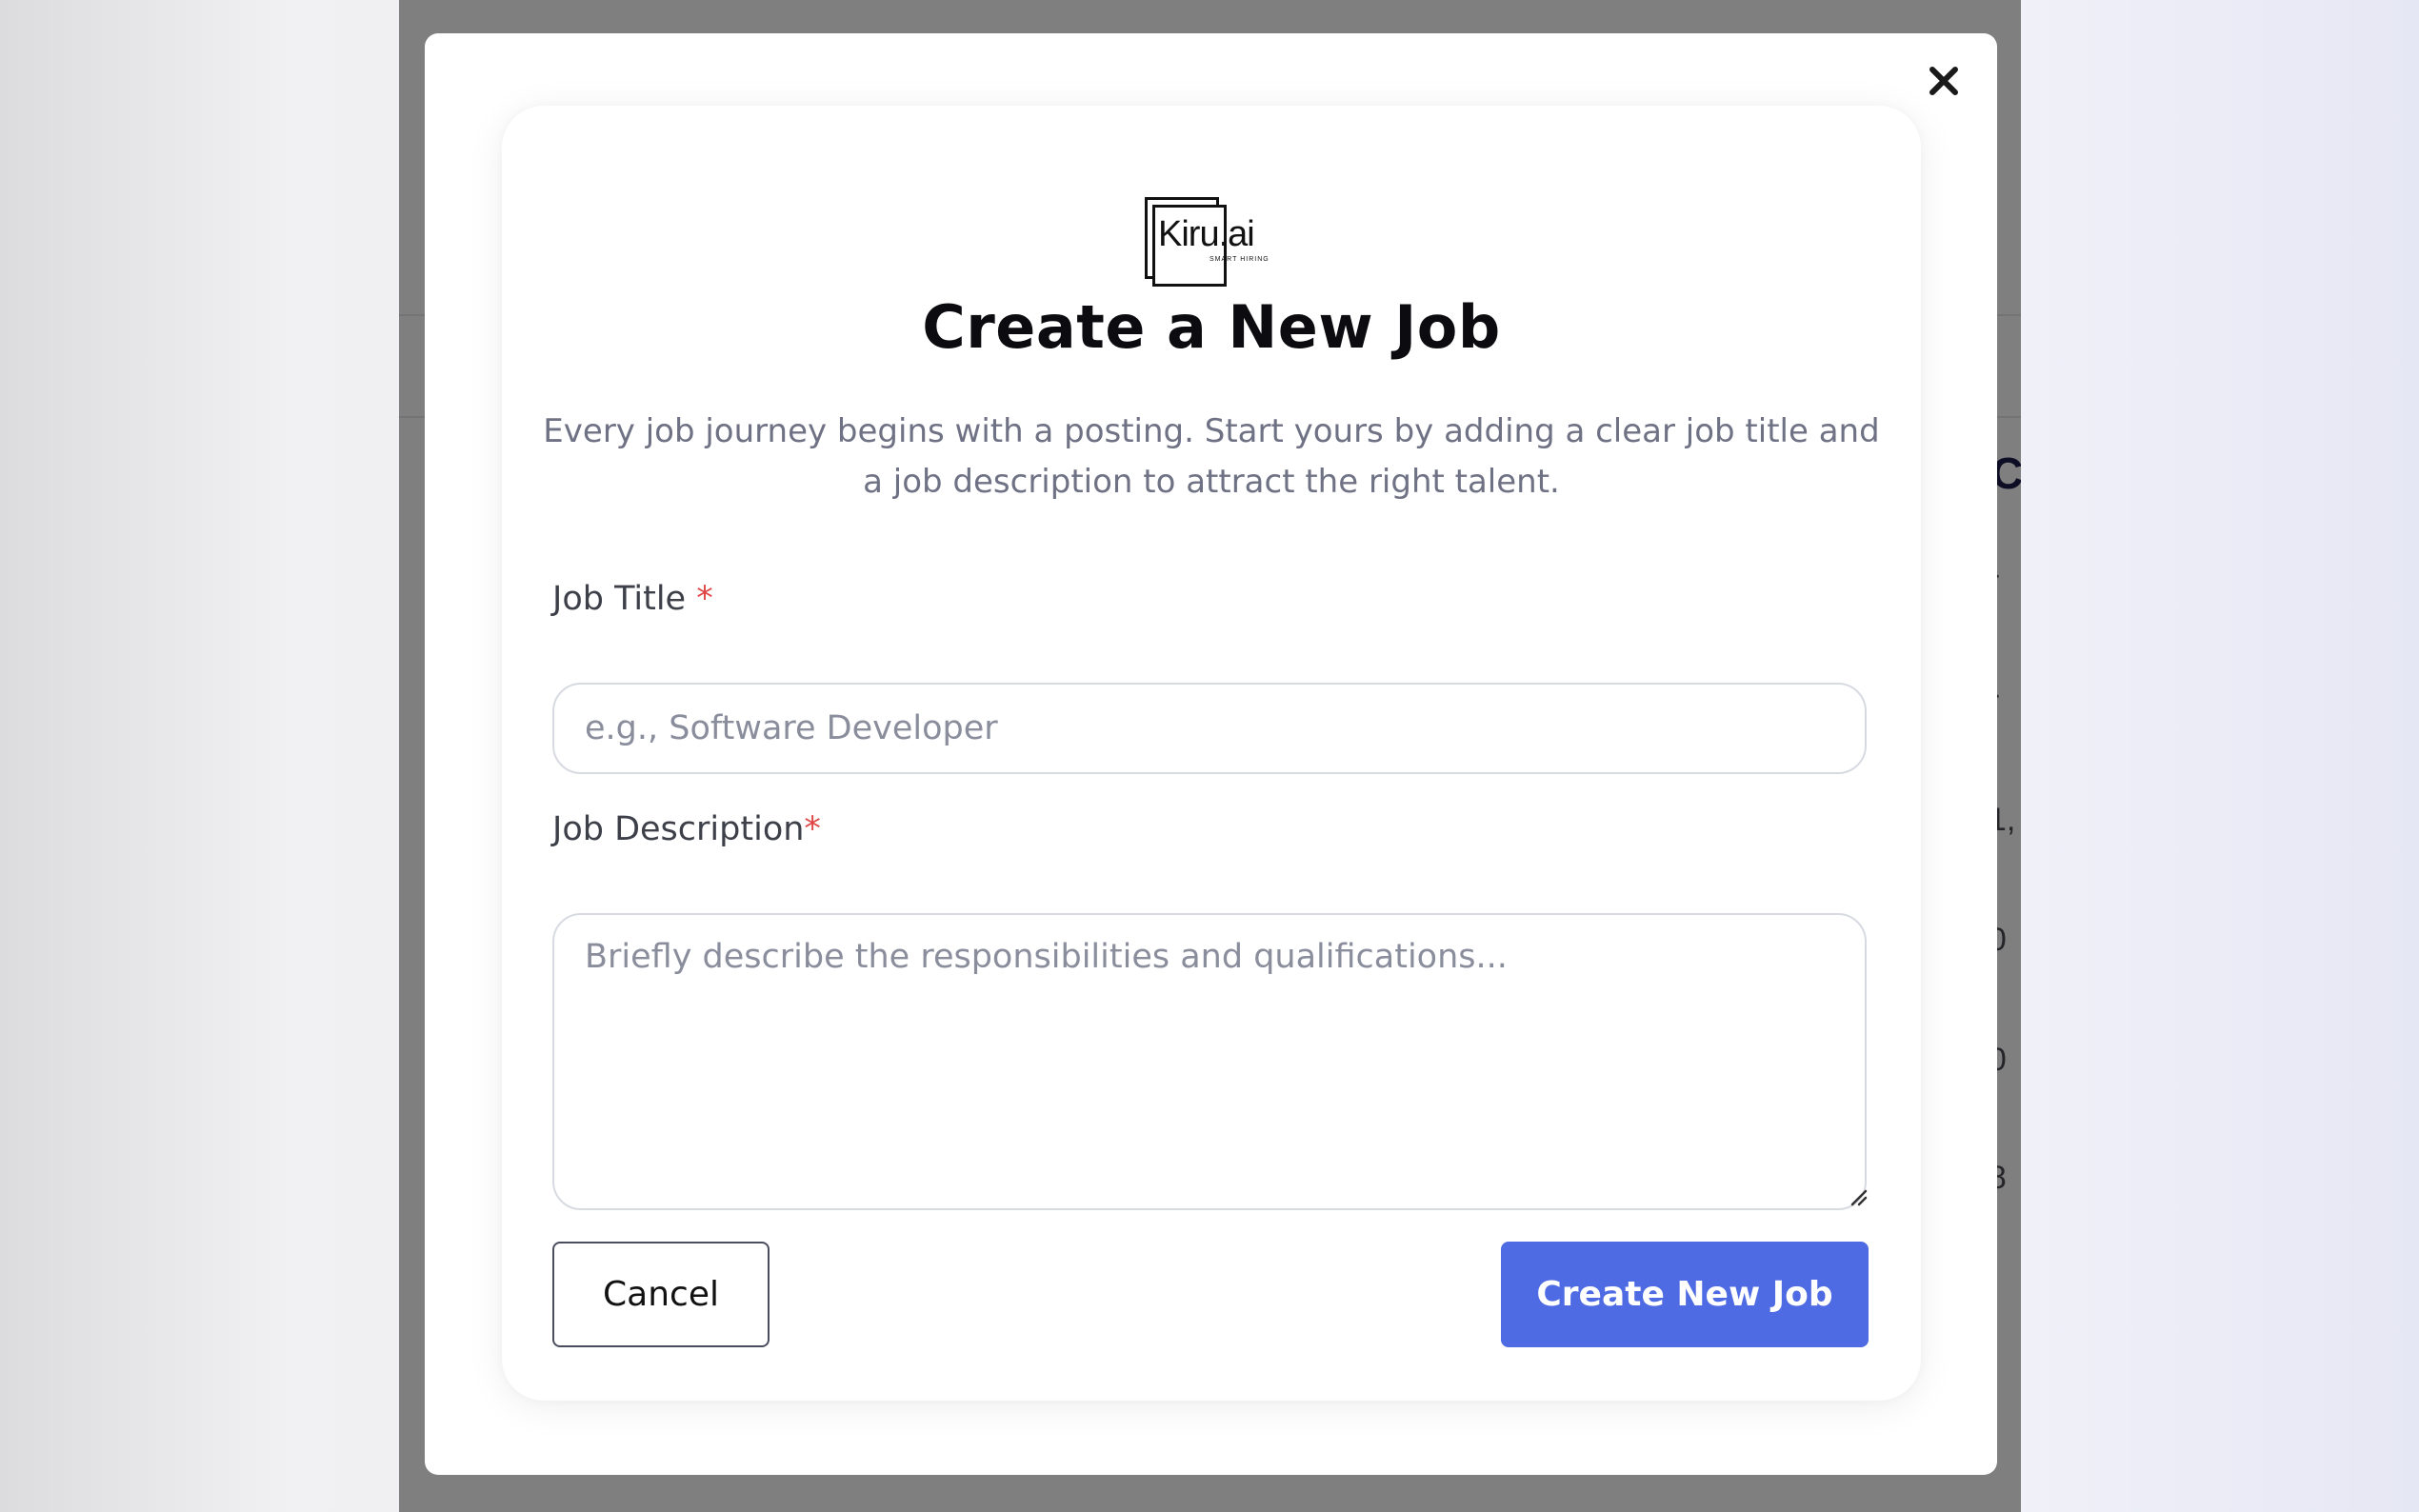 This screenshot has width=2419, height=1512. I want to click on close-icon, so click(1943, 81).